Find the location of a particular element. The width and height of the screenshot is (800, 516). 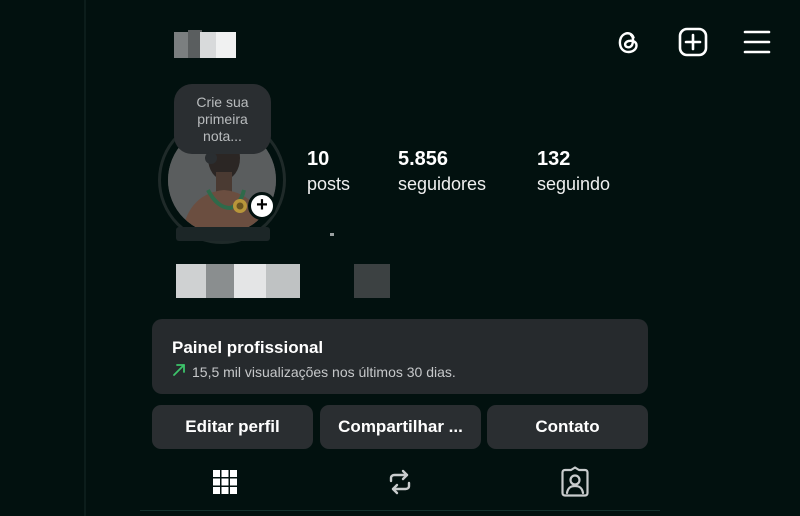

note-line-2: primeira is located at coordinates (222, 119).